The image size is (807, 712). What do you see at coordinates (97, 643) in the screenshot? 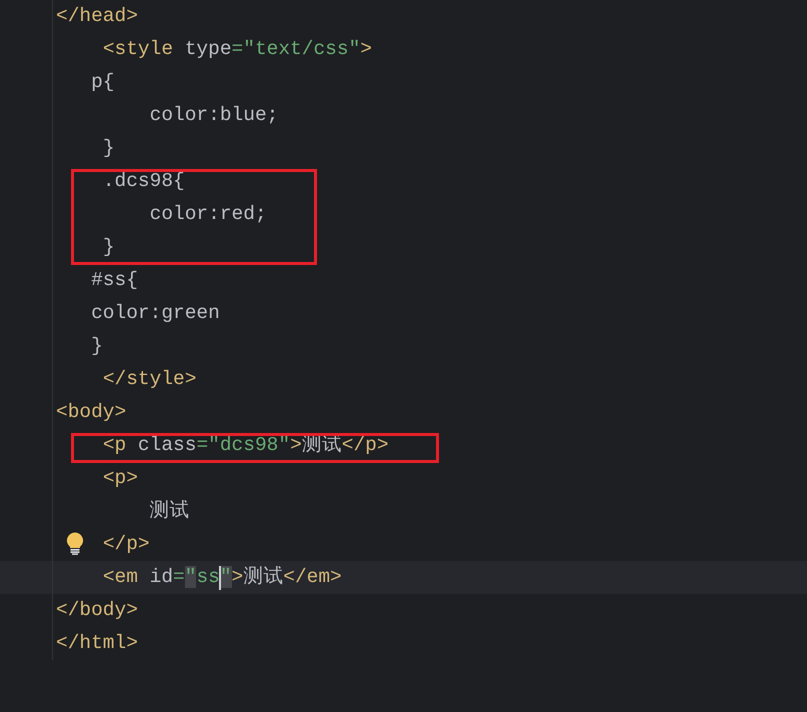
I see `code-line: </html>` at bounding box center [97, 643].